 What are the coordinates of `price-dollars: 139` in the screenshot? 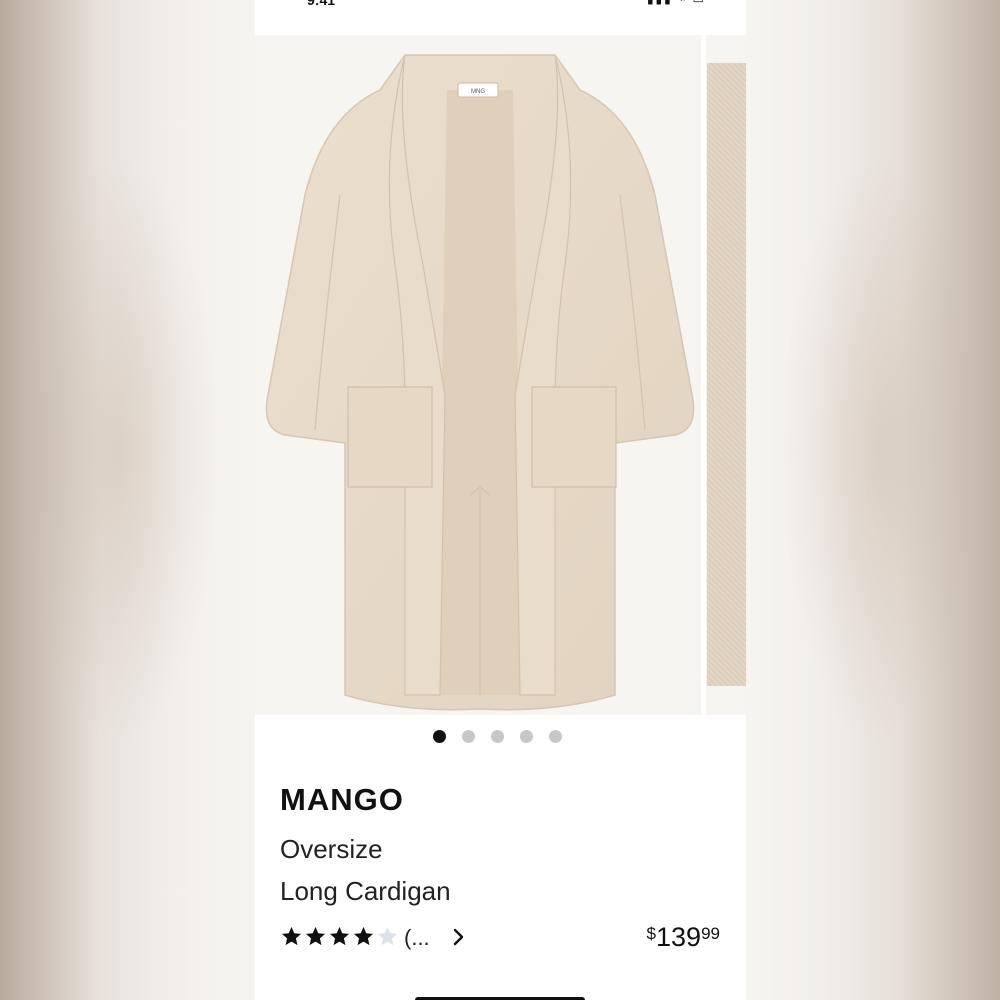 It's located at (679, 937).